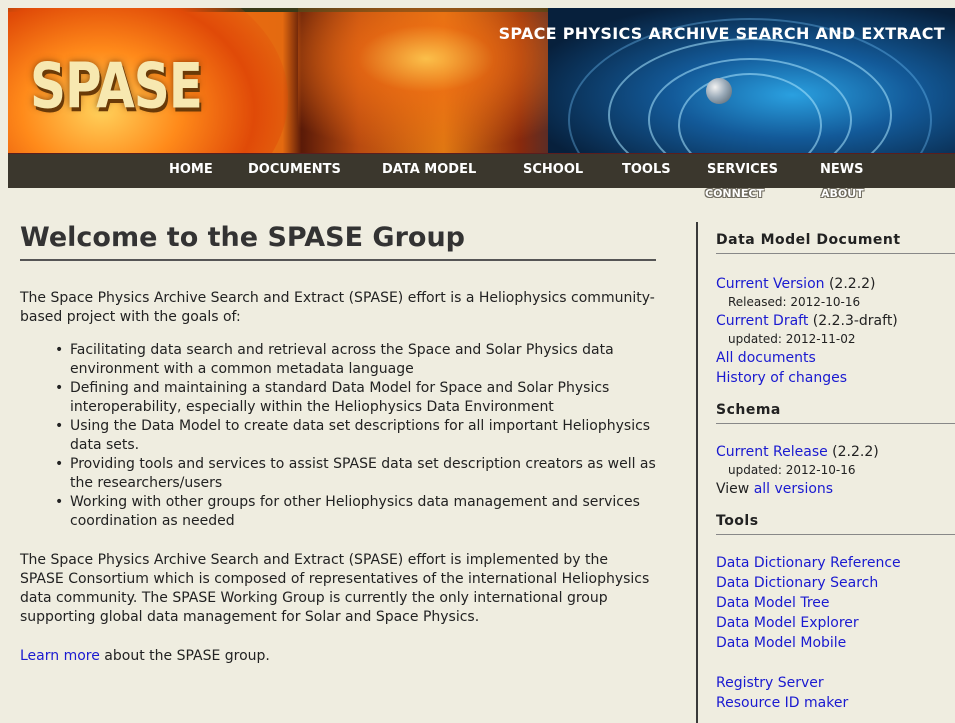  Describe the element at coordinates (697, 472) in the screenshot. I see `sidebar-divider` at that location.